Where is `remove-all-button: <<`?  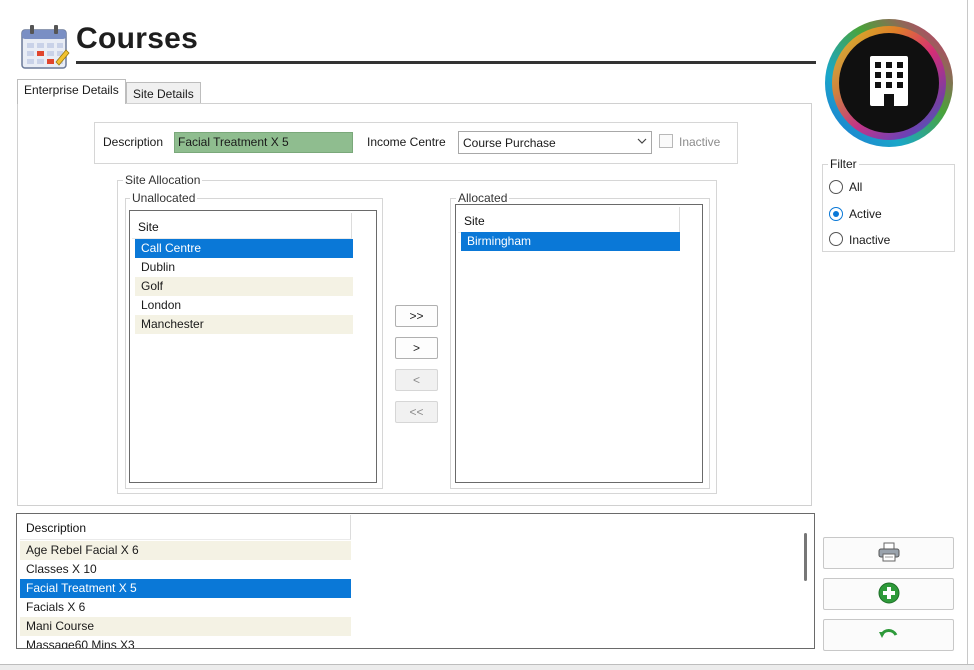 remove-all-button: << is located at coordinates (416, 412).